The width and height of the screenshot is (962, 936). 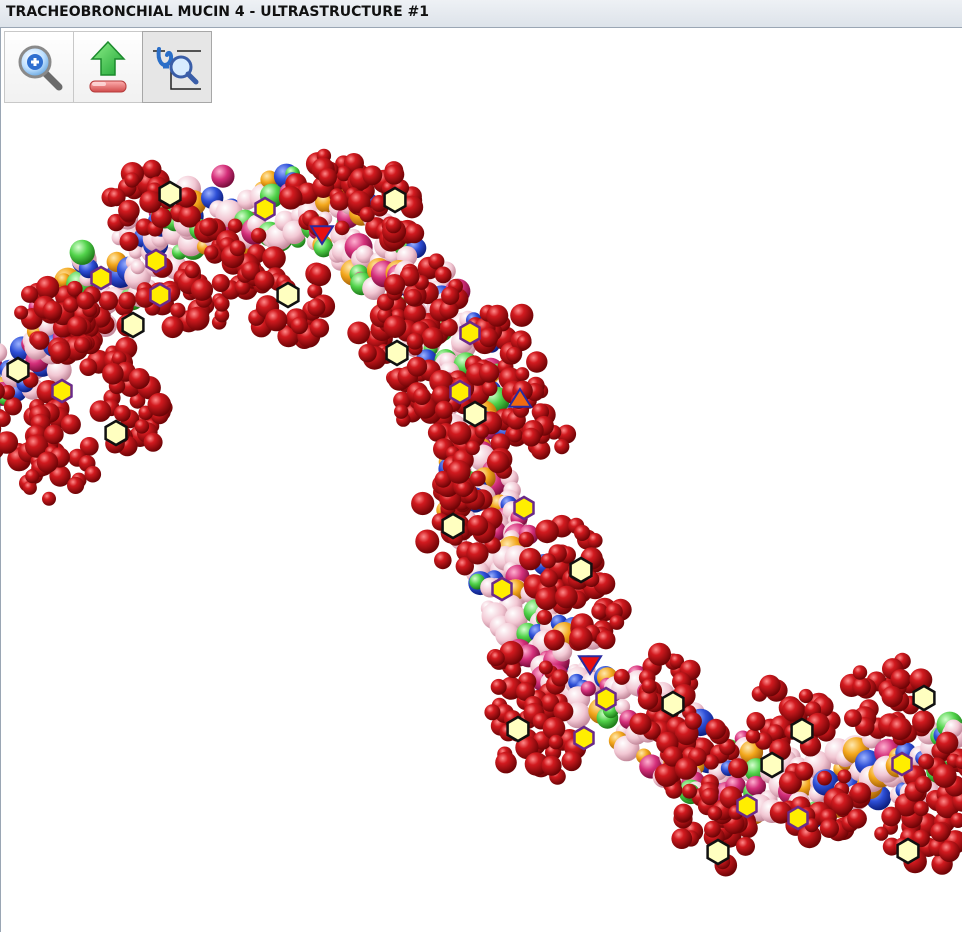 I want to click on export-button, so click(x=108, y=67).